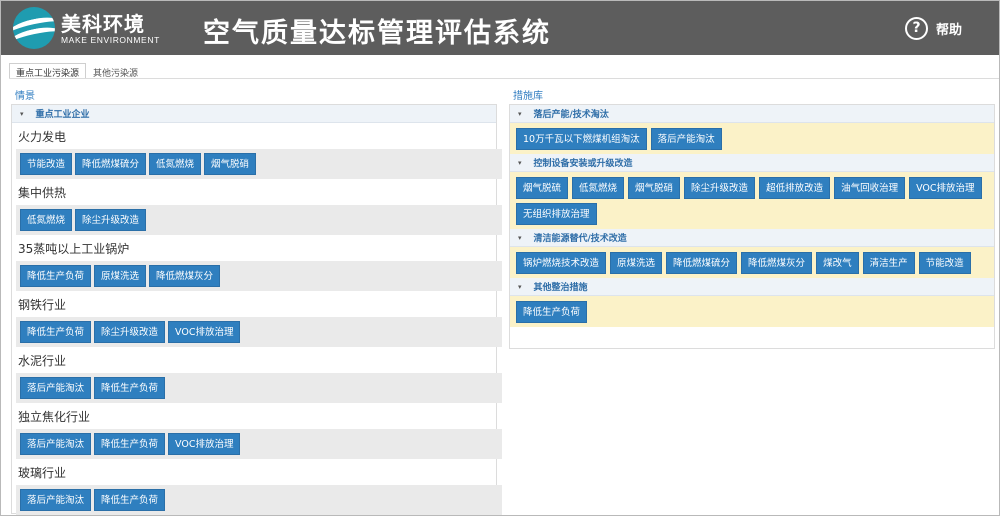  I want to click on industry-name: 35蒸吨以上工业锅炉, so click(74, 249).